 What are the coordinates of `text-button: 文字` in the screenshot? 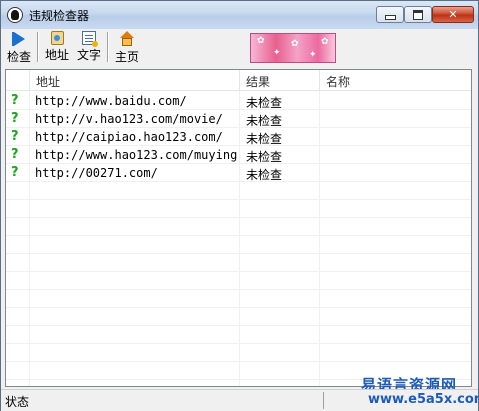 It's located at (89, 48).